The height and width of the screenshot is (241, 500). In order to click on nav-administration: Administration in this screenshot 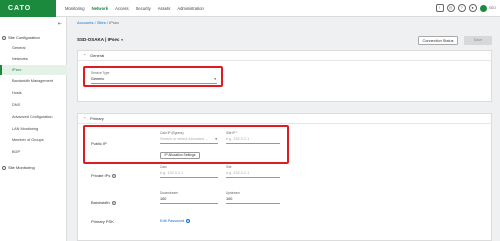, I will do `click(190, 8)`.